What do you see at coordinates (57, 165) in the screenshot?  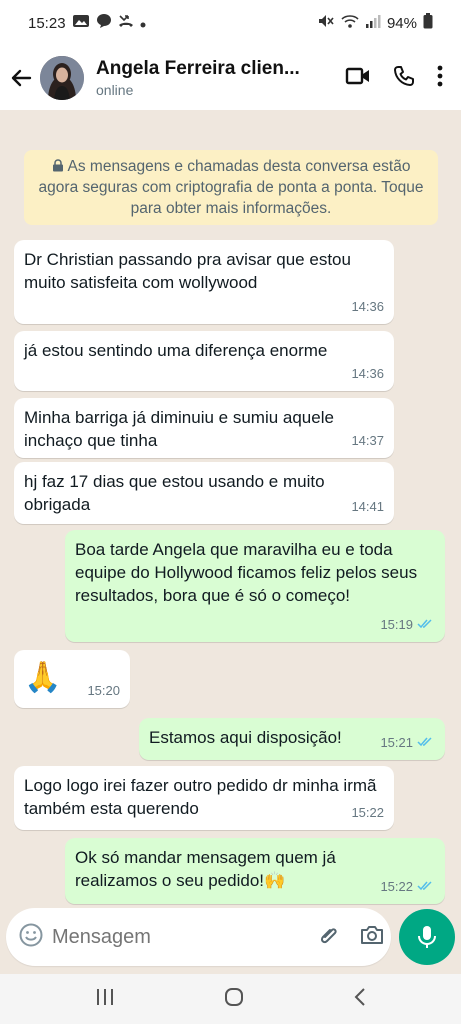 I see `lock-icon` at bounding box center [57, 165].